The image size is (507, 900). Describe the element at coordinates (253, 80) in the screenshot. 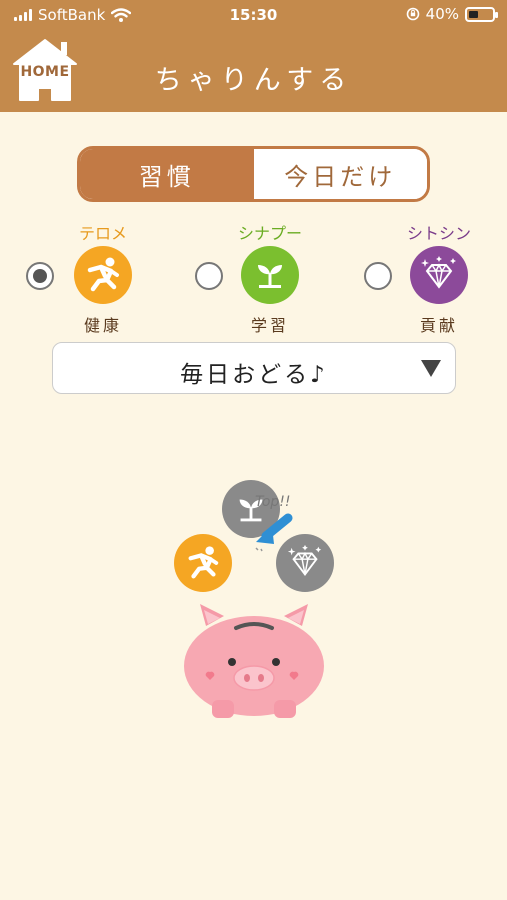

I see `page-title: ちゃりんする` at that location.